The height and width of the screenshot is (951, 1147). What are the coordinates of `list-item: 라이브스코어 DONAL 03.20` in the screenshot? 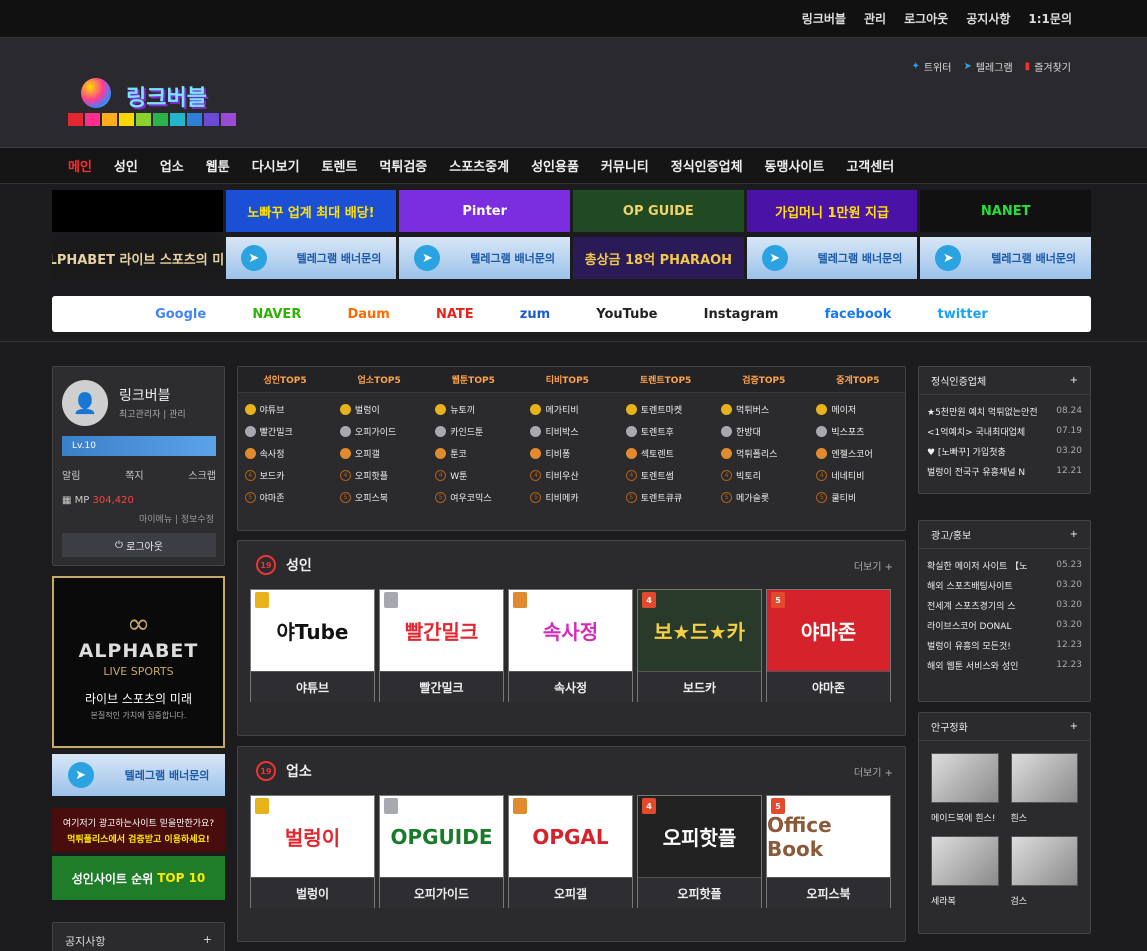 It's located at (1004, 625).